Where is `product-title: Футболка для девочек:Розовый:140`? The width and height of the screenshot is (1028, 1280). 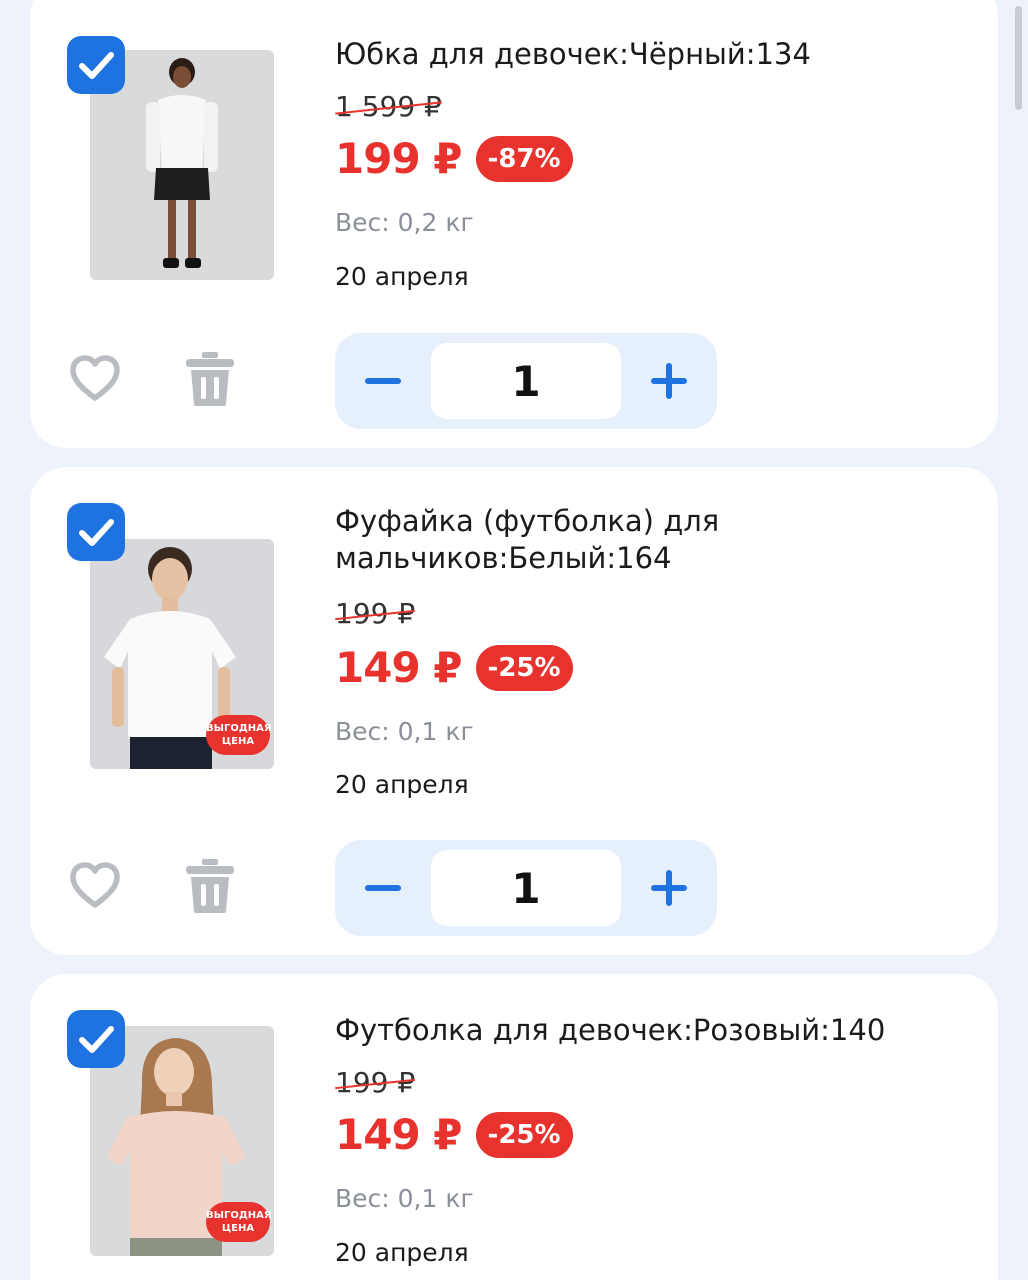
product-title: Футболка для девочек:Розовый:140 is located at coordinates (615, 1030).